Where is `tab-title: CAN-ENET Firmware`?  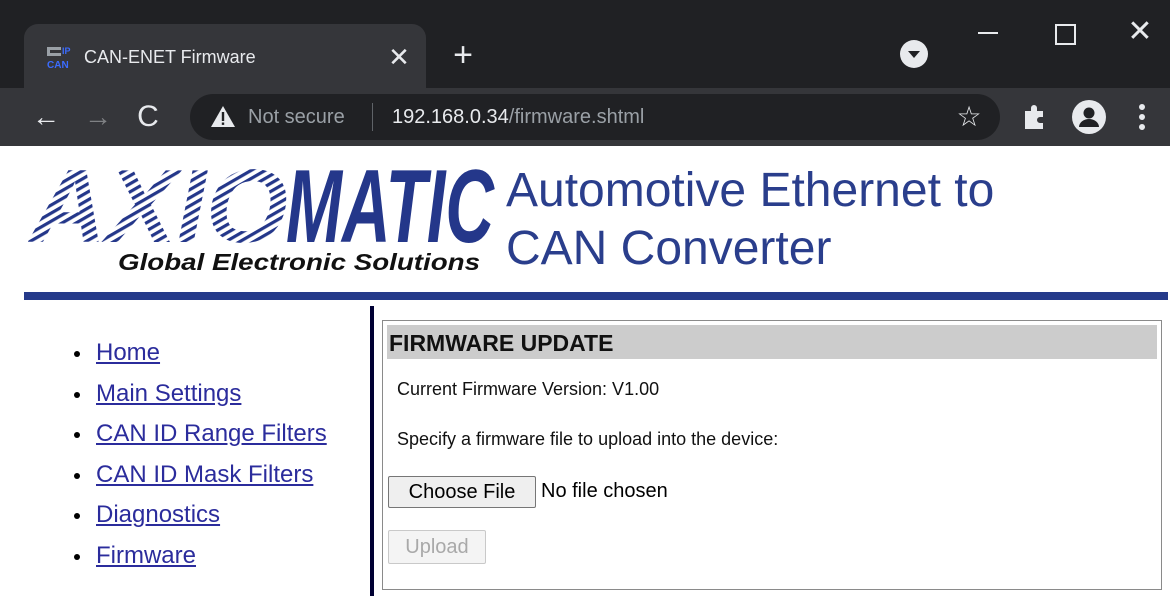 tab-title: CAN-ENET Firmware is located at coordinates (170, 57).